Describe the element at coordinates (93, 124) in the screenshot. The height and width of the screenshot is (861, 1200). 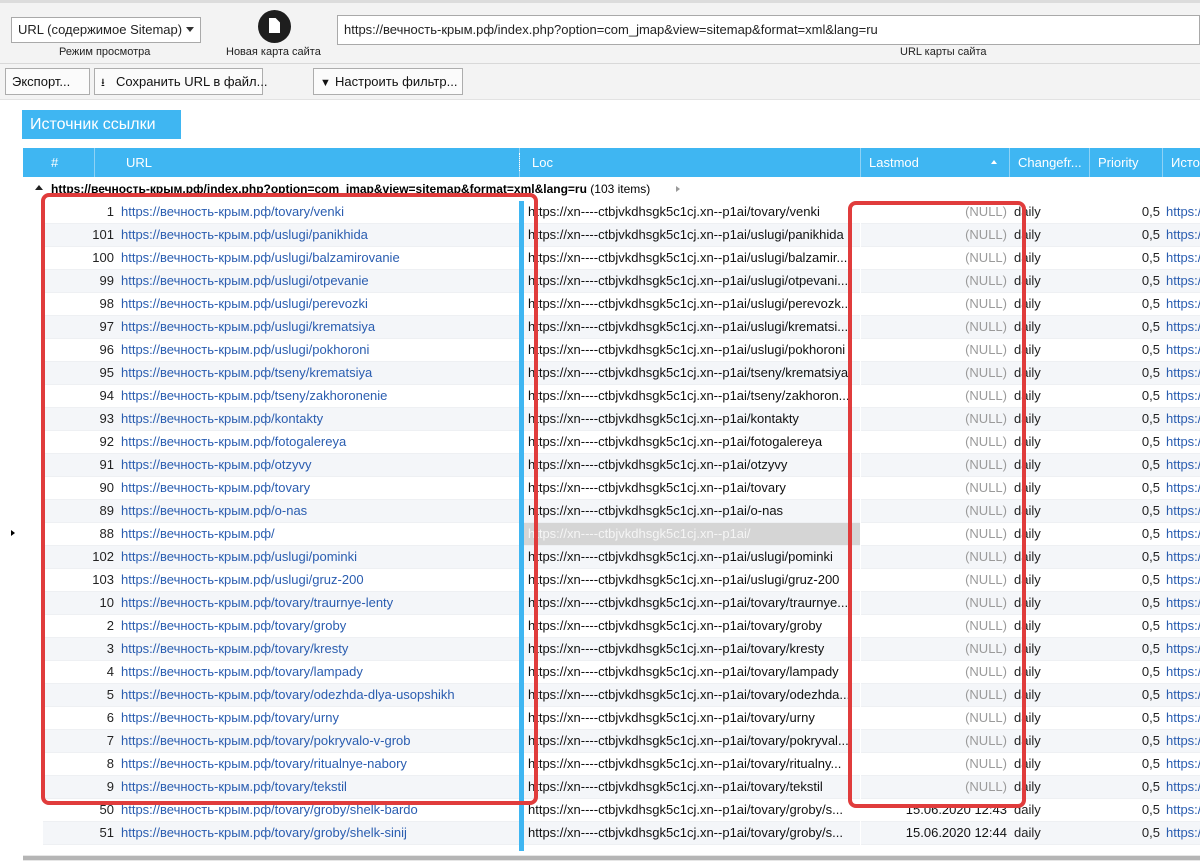
I see `group-by-label: Источник ссылки` at that location.